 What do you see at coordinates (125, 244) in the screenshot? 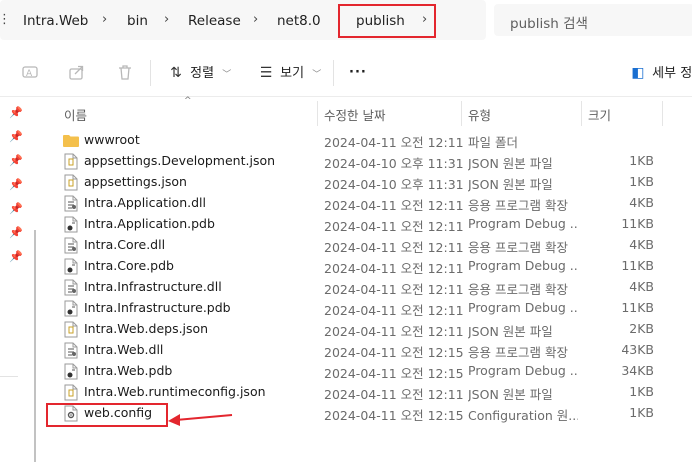
I see `file-name: Intra.Core.dll` at bounding box center [125, 244].